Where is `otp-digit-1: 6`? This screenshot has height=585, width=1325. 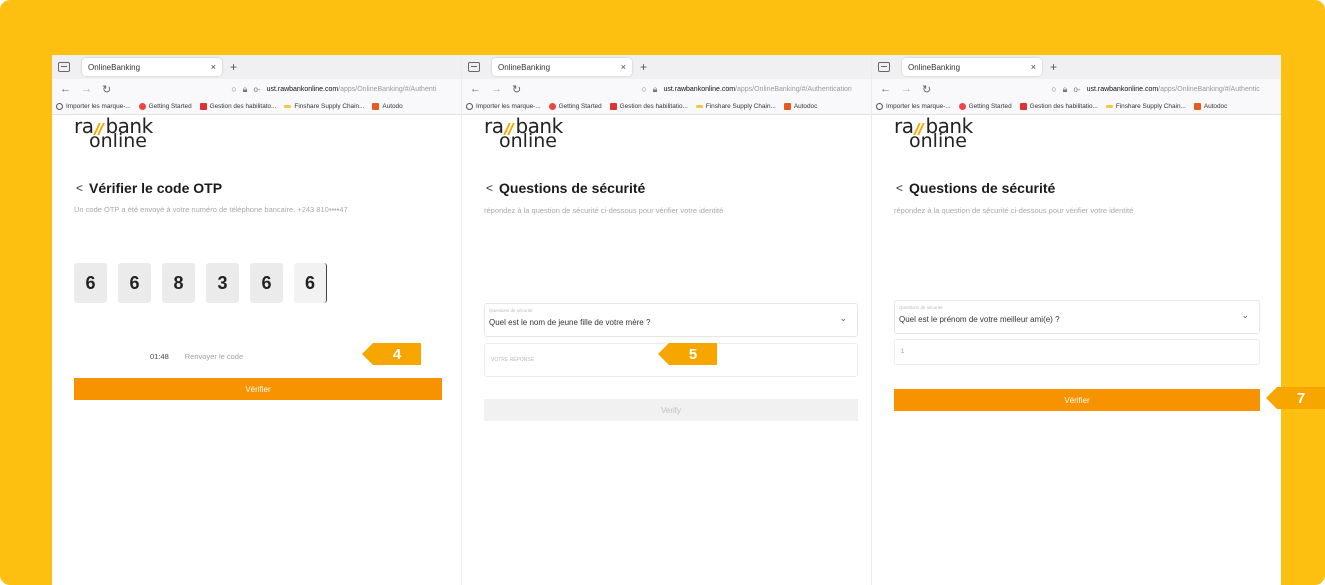
otp-digit-1: 6 is located at coordinates (90, 283).